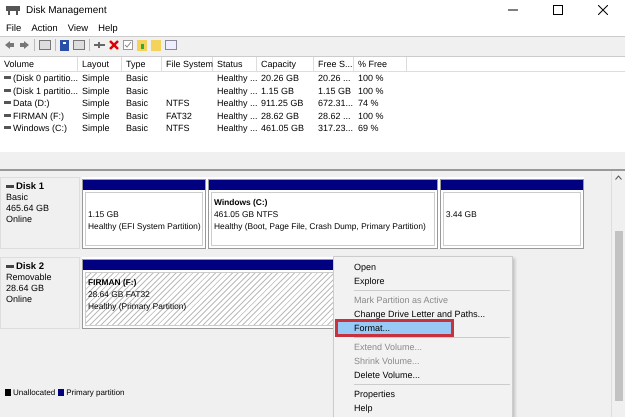 This screenshot has width=625, height=417. What do you see at coordinates (423, 394) in the screenshot?
I see `menu-item: Properties` at bounding box center [423, 394].